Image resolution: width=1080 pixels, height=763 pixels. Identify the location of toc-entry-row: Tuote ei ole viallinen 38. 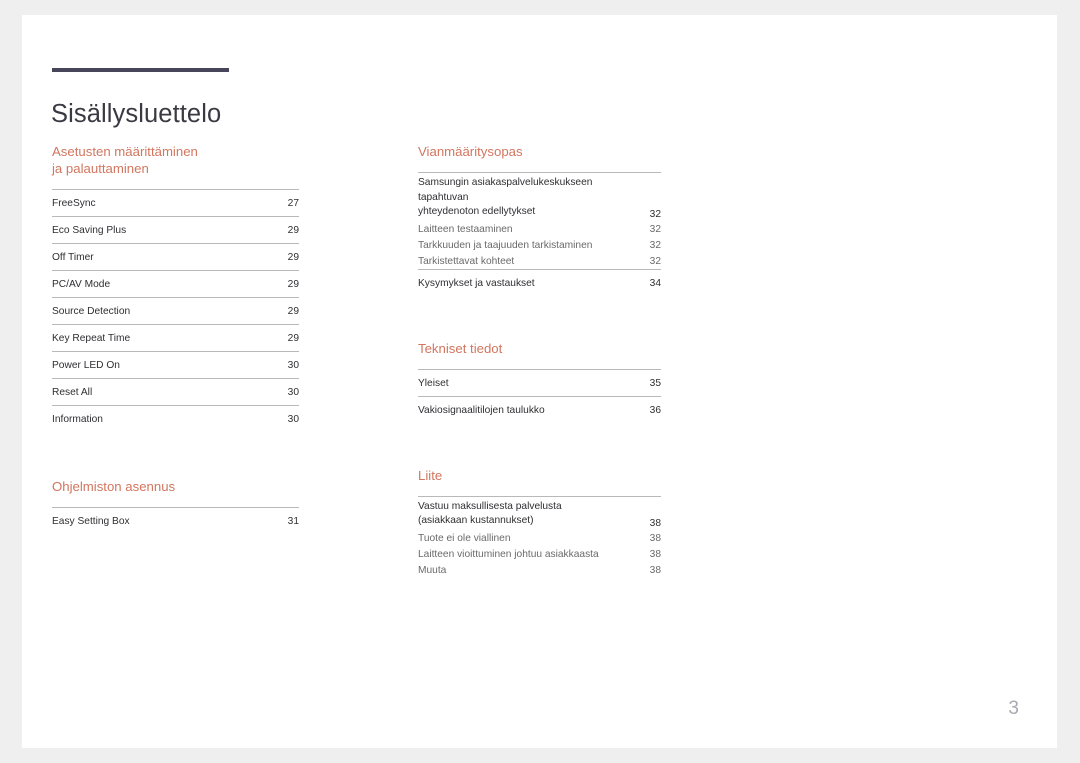
(539, 538).